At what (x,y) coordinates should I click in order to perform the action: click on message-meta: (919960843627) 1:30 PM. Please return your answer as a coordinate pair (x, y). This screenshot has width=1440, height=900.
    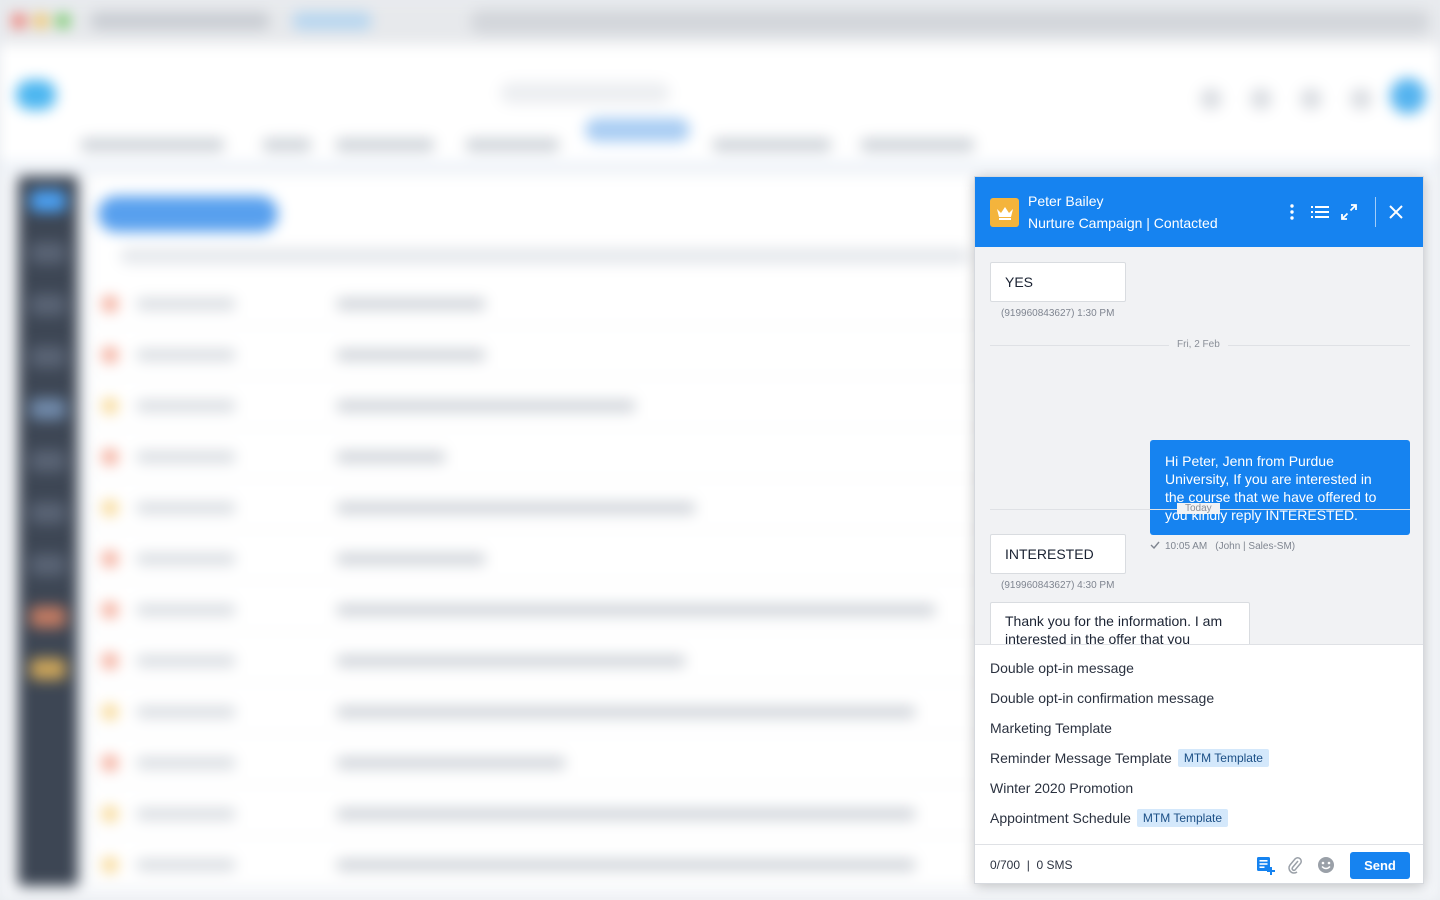
    Looking at the image, I should click on (1058, 313).